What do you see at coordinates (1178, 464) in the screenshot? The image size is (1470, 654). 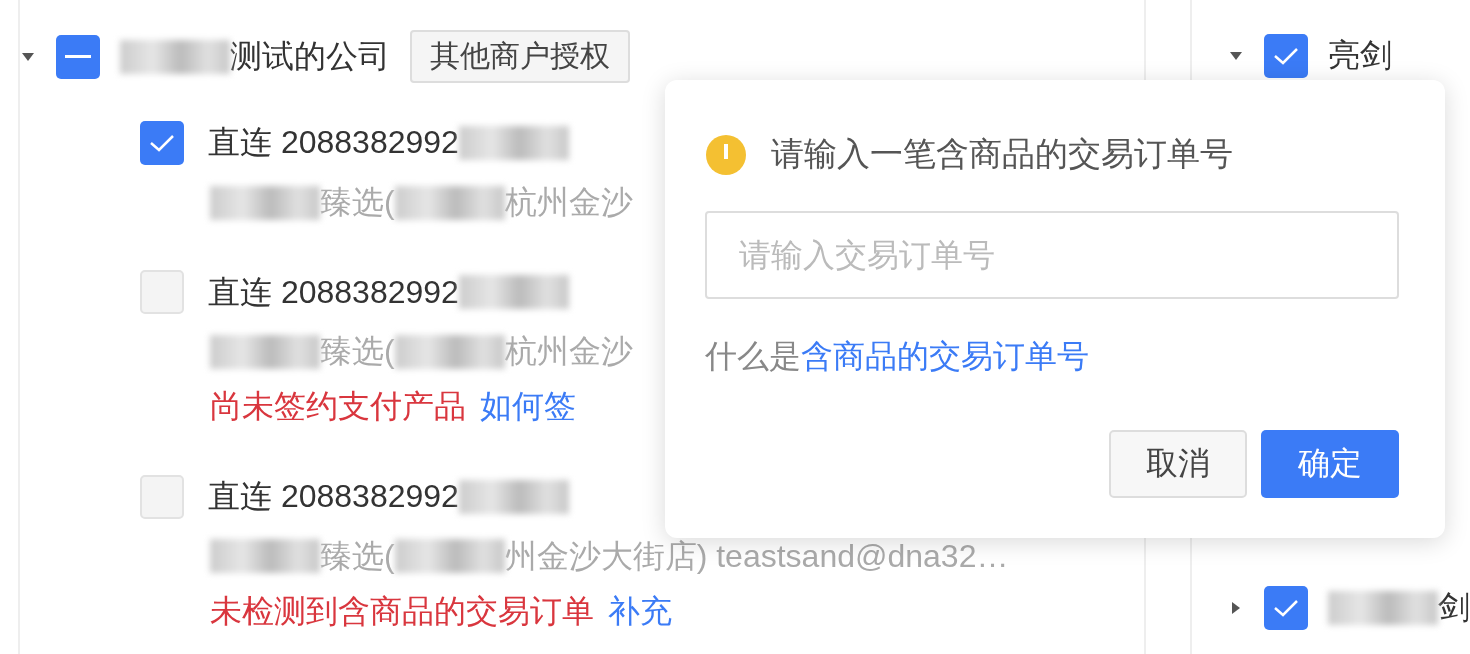 I see `cancel-button: 取消` at bounding box center [1178, 464].